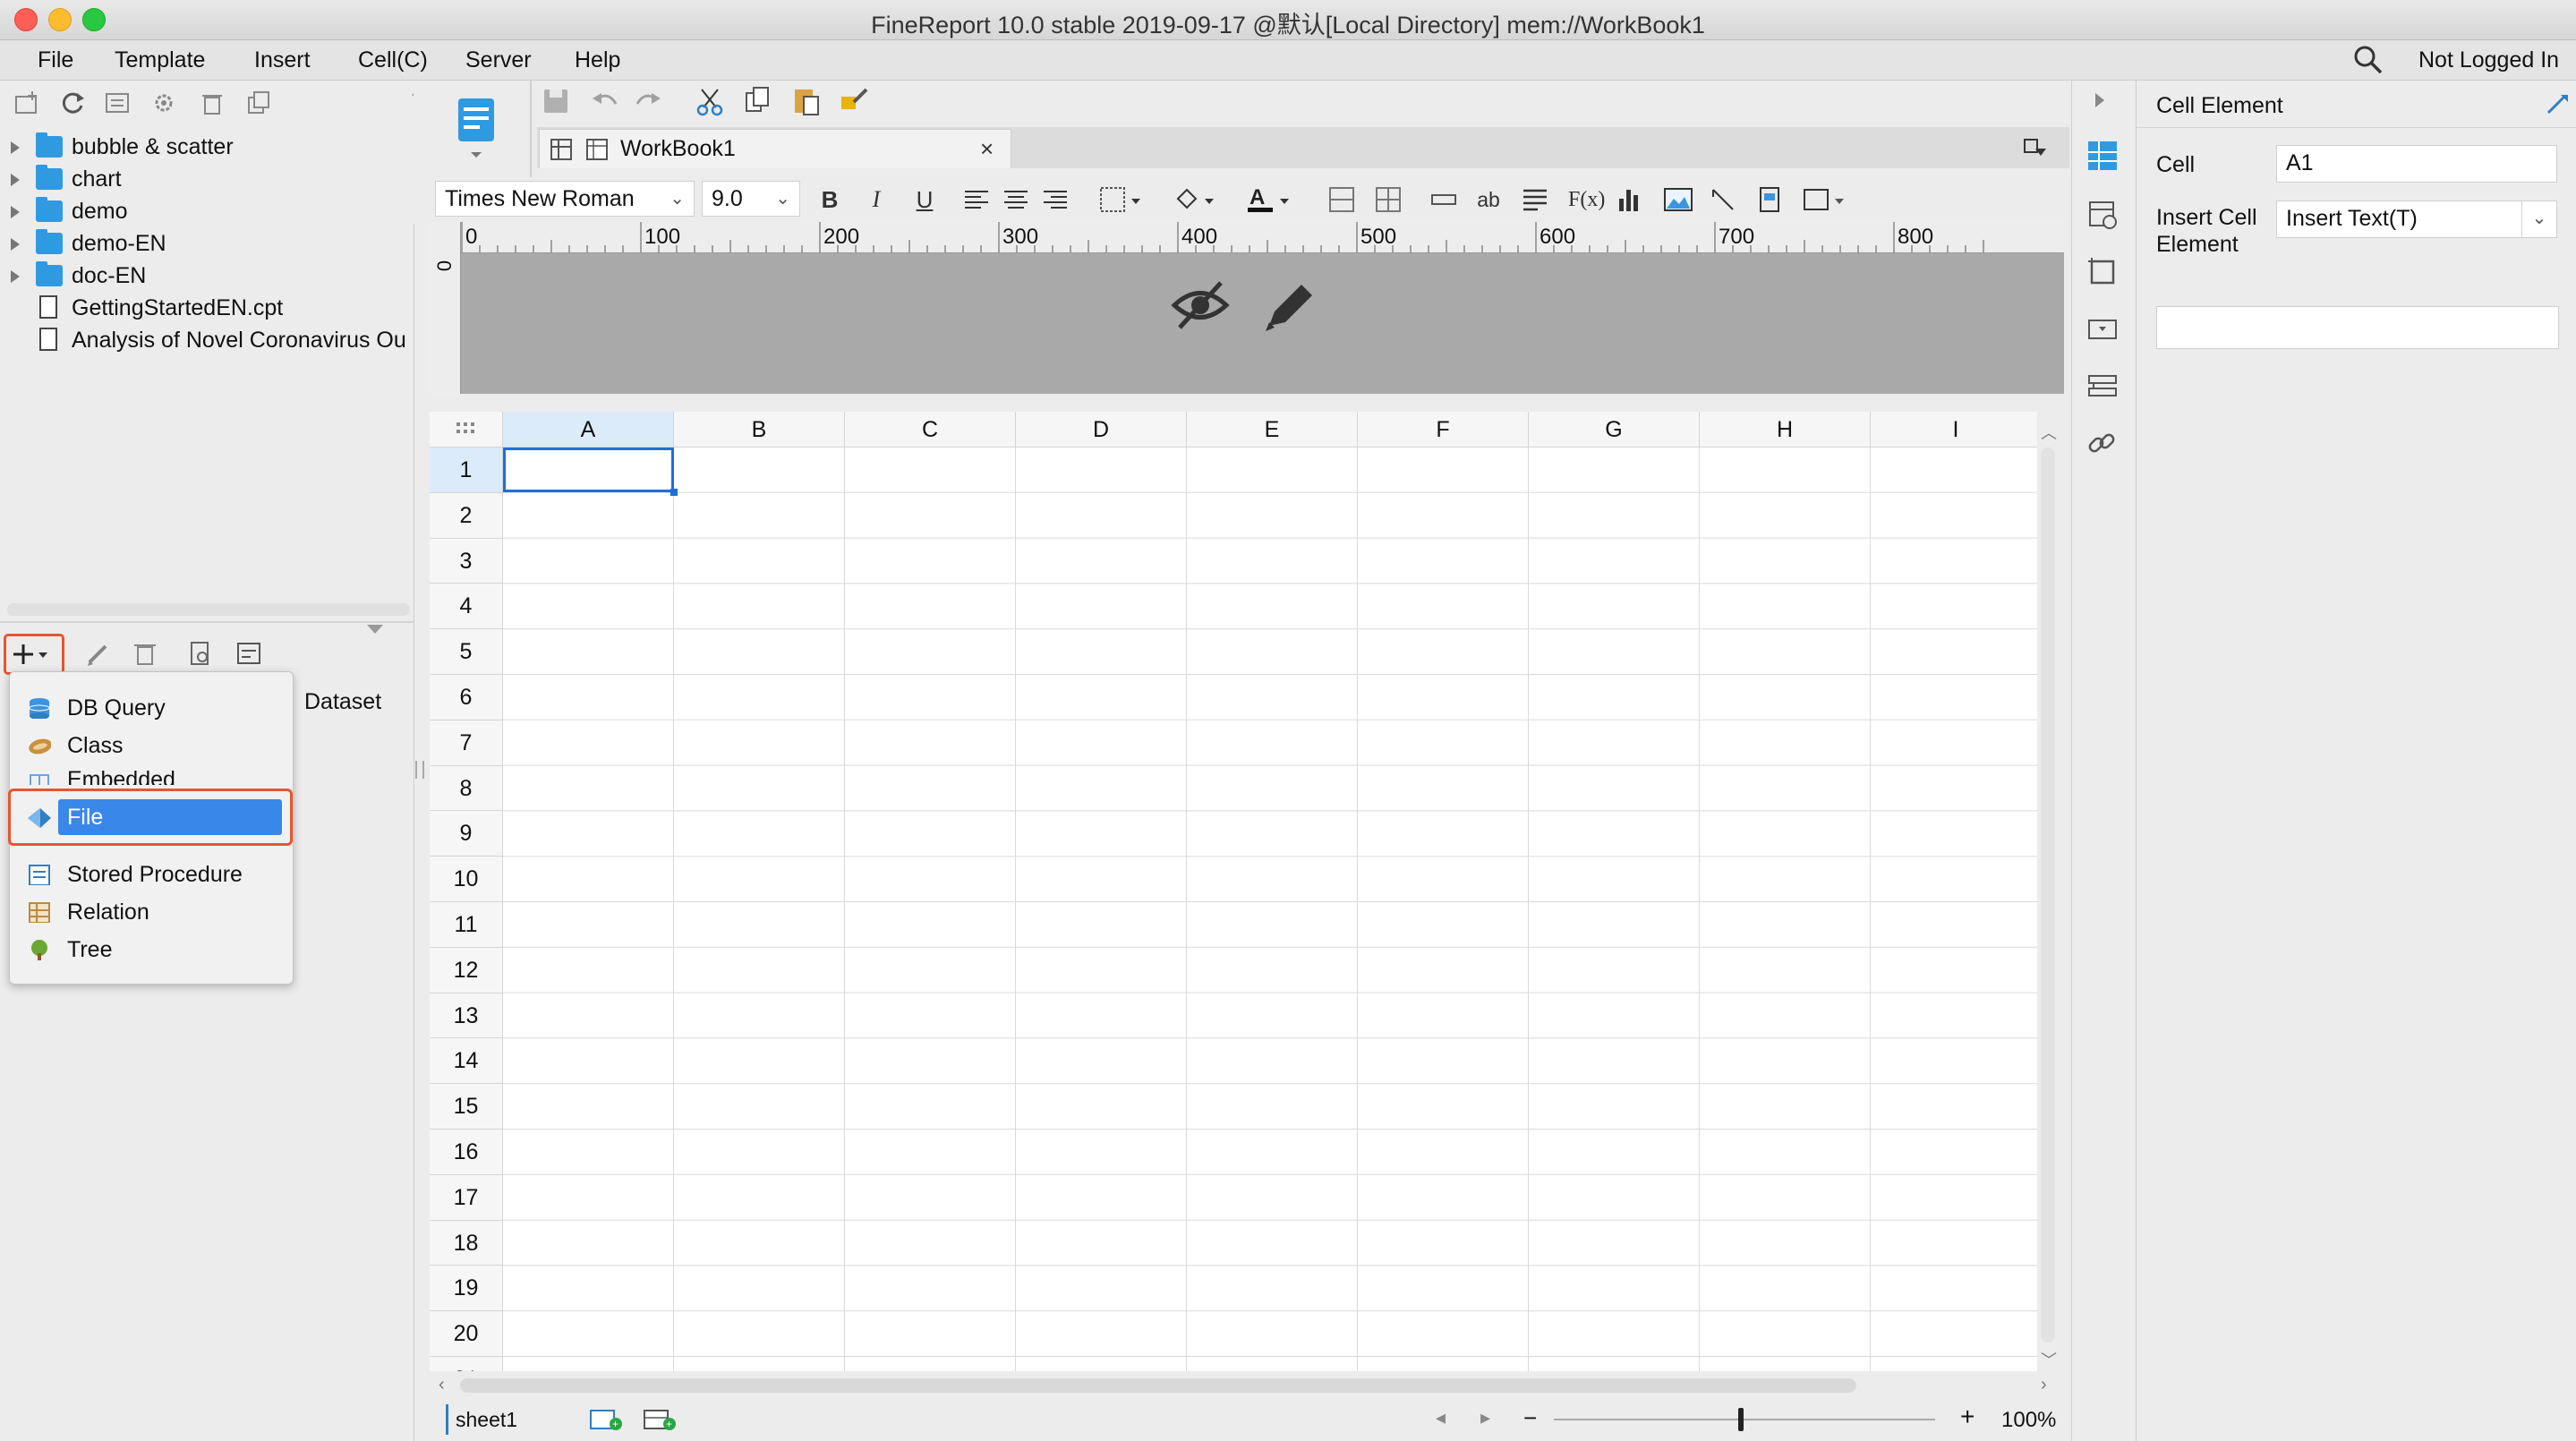 The image size is (2576, 1441). I want to click on scroll-track, so click(2048, 895).